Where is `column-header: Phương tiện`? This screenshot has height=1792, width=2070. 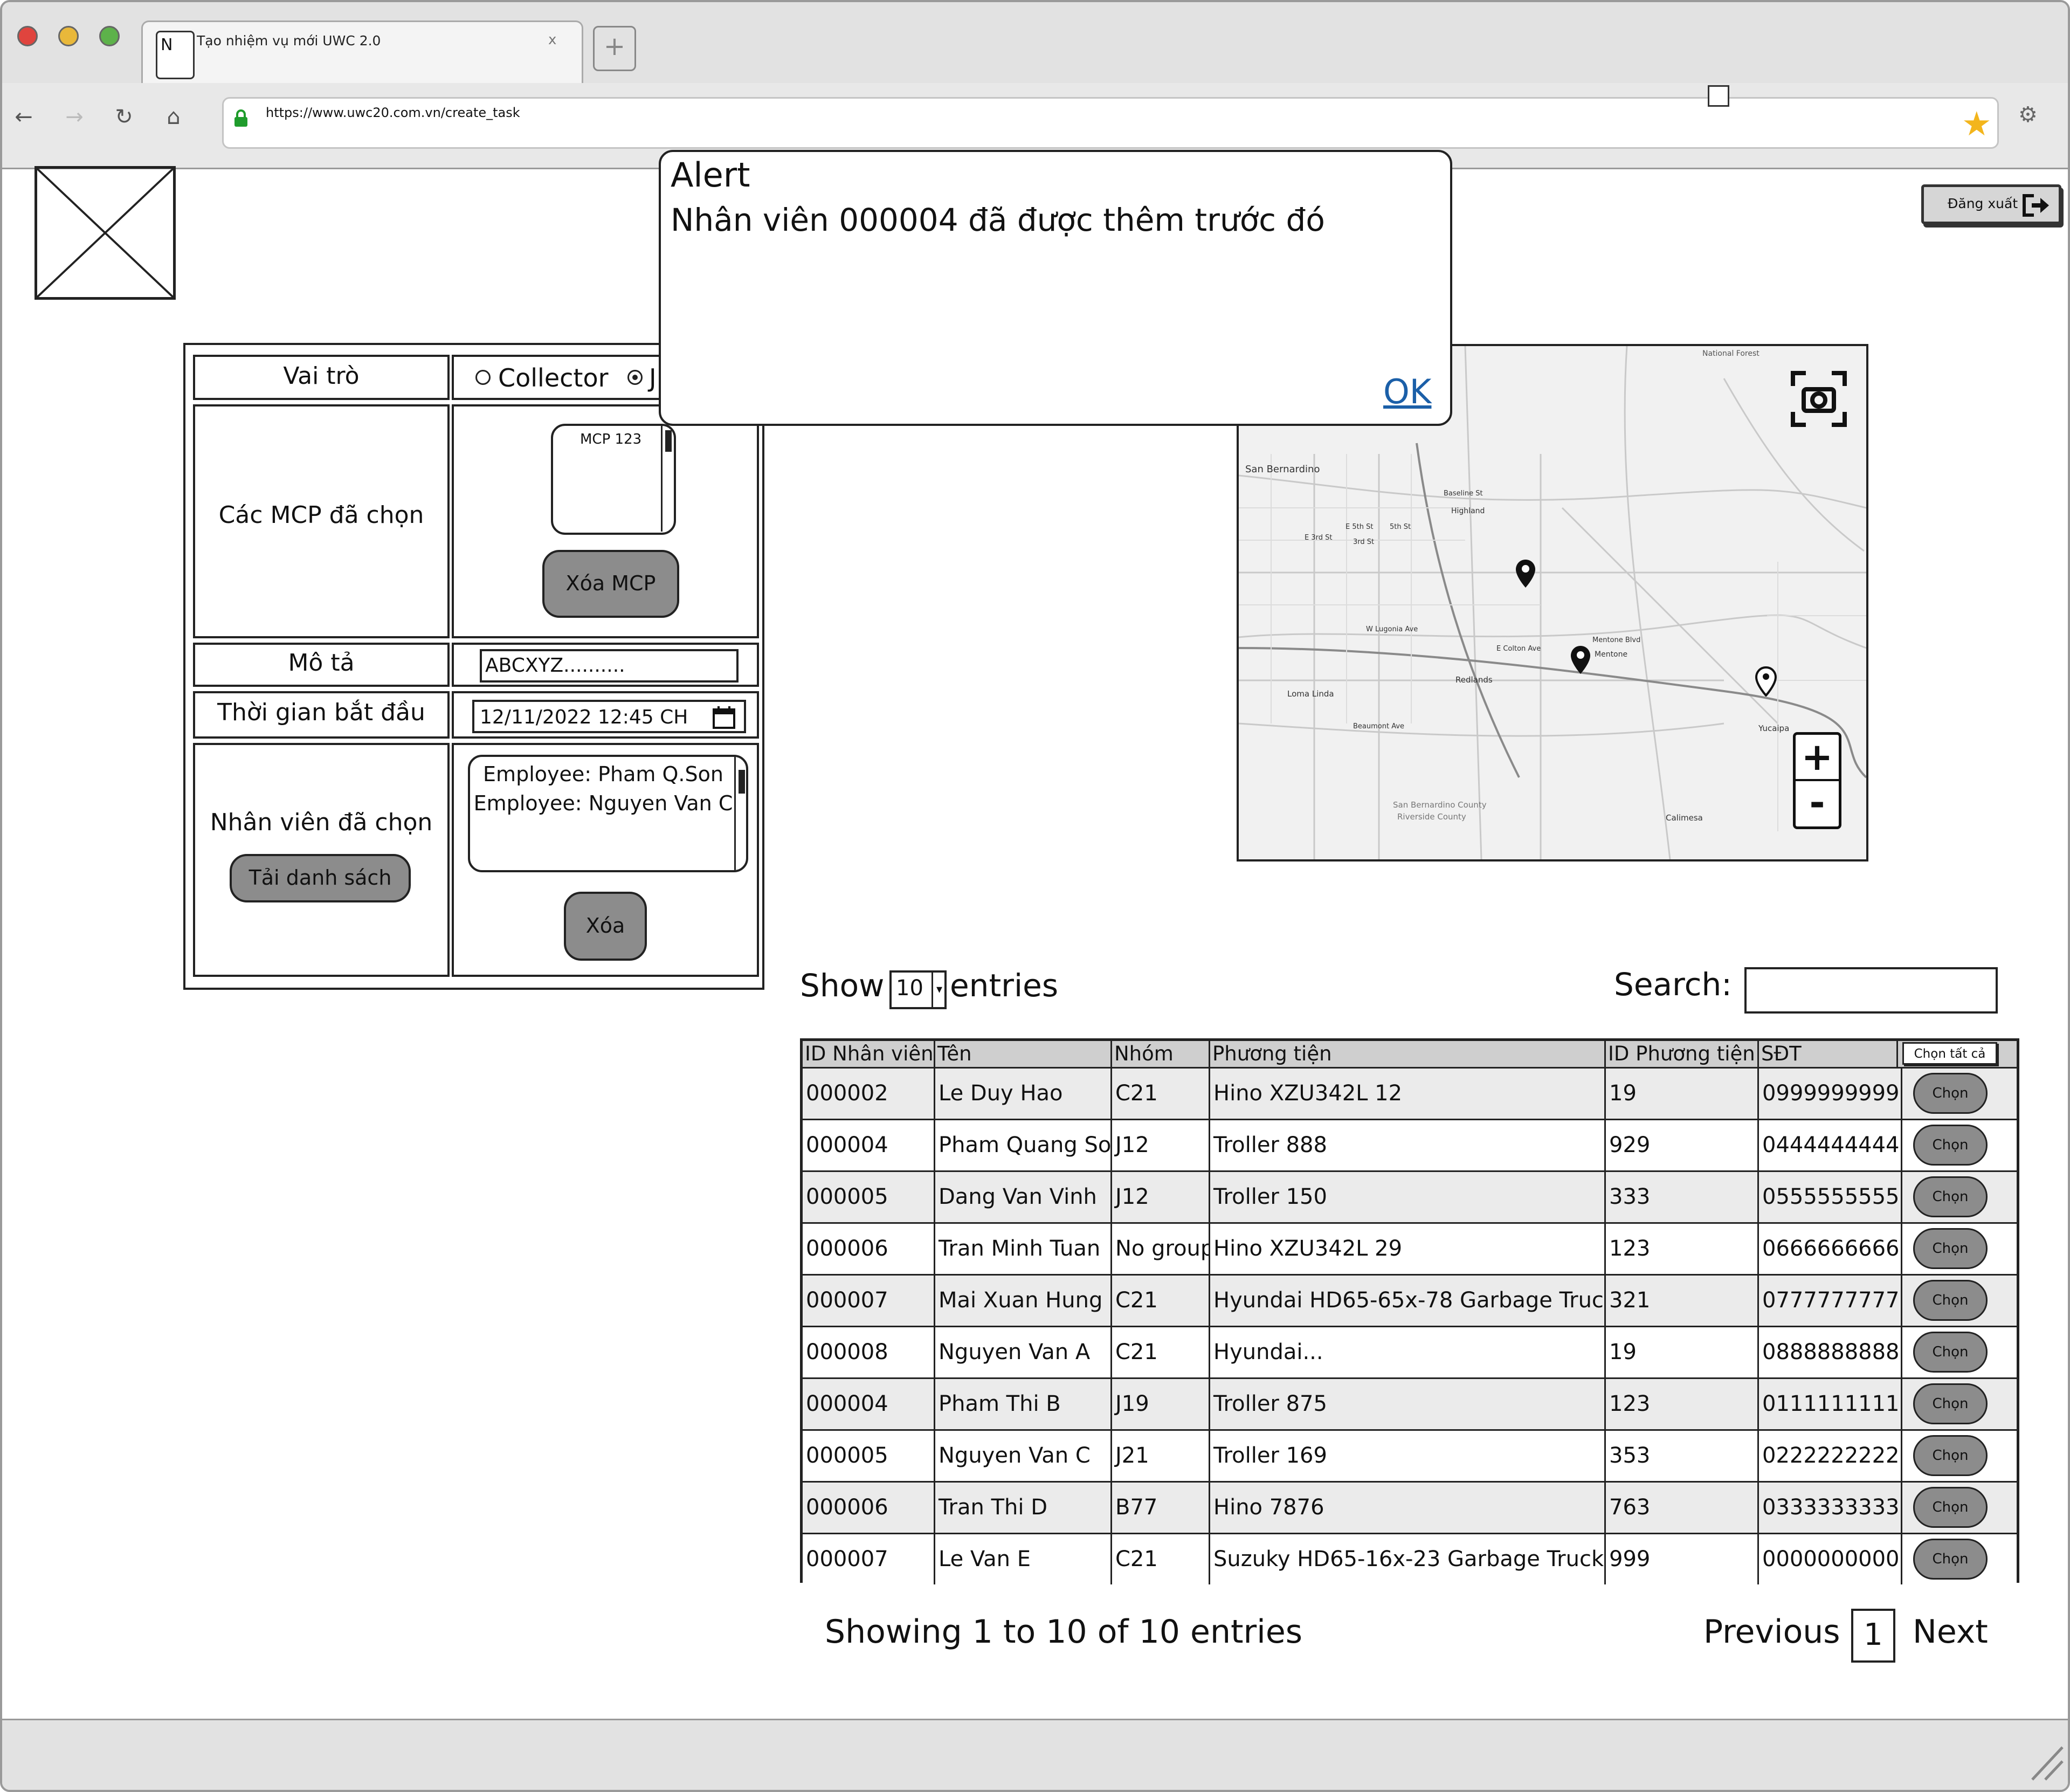 column-header: Phương tiện is located at coordinates (1408, 1054).